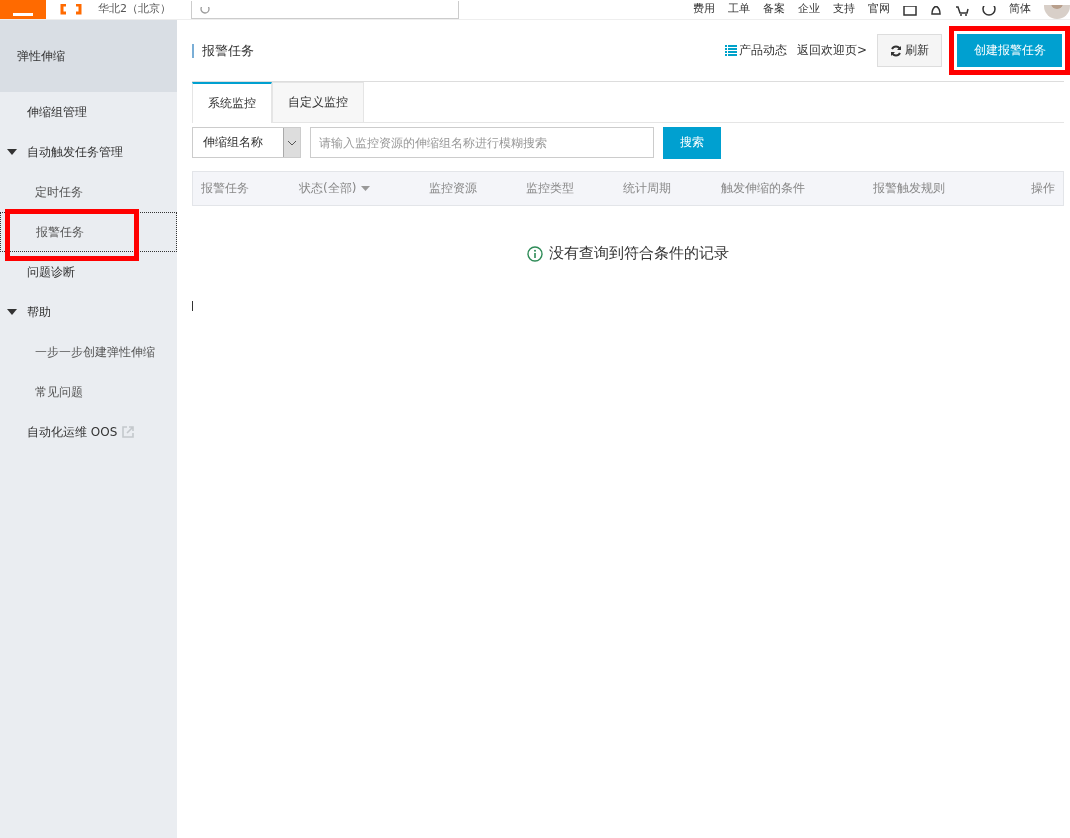  I want to click on list-icon, so click(730, 50).